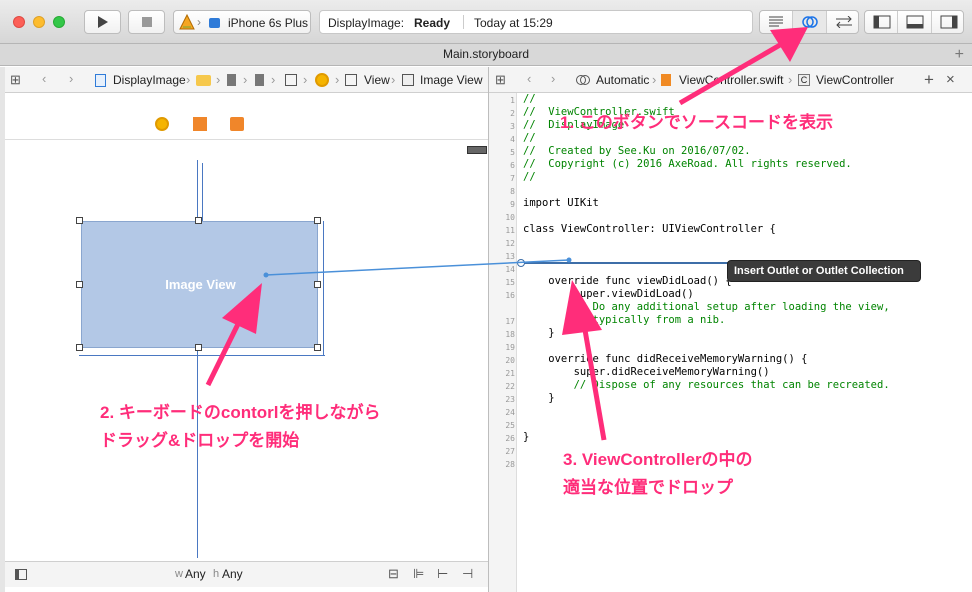  What do you see at coordinates (200, 440) in the screenshot?
I see `annotation-step2-line2: ドラッグ&ドロップを開始` at bounding box center [200, 440].